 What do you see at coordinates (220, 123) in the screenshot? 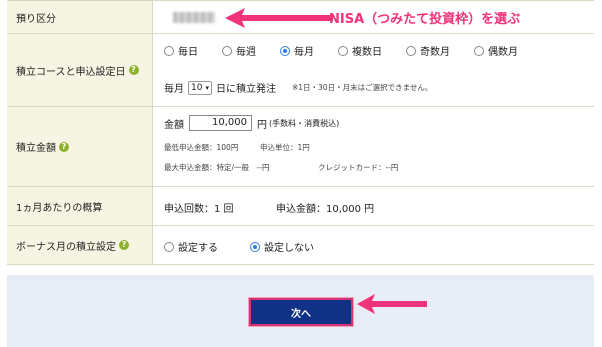
I see `amount-input: 10,000` at bounding box center [220, 123].